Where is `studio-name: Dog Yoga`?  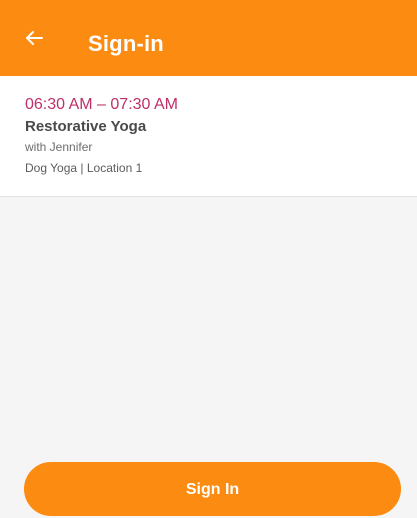 studio-name: Dog Yoga is located at coordinates (51, 168).